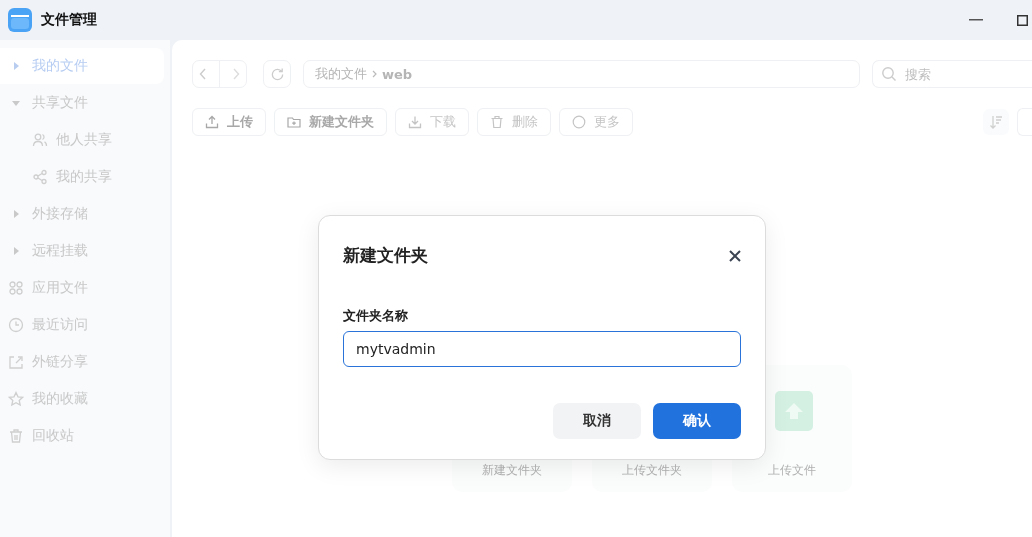  What do you see at coordinates (579, 122) in the screenshot?
I see `more-icon` at bounding box center [579, 122].